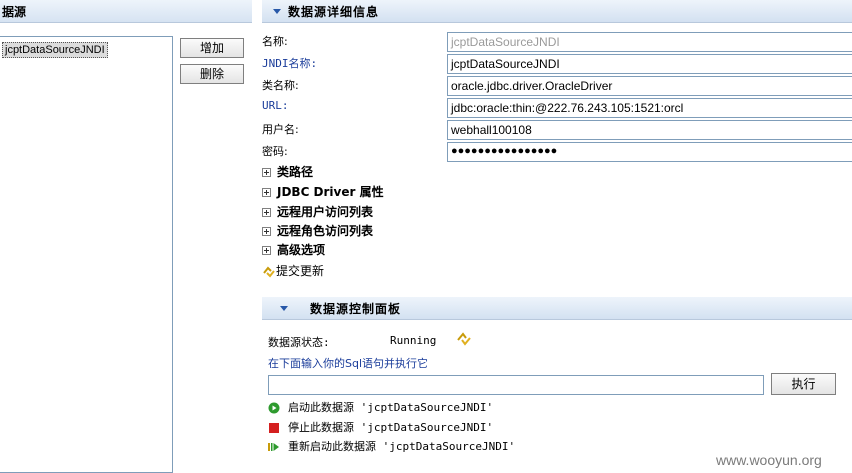  Describe the element at coordinates (348, 363) in the screenshot. I see `sql-hint: 在下面输入你的Sql语句并执行它` at that location.